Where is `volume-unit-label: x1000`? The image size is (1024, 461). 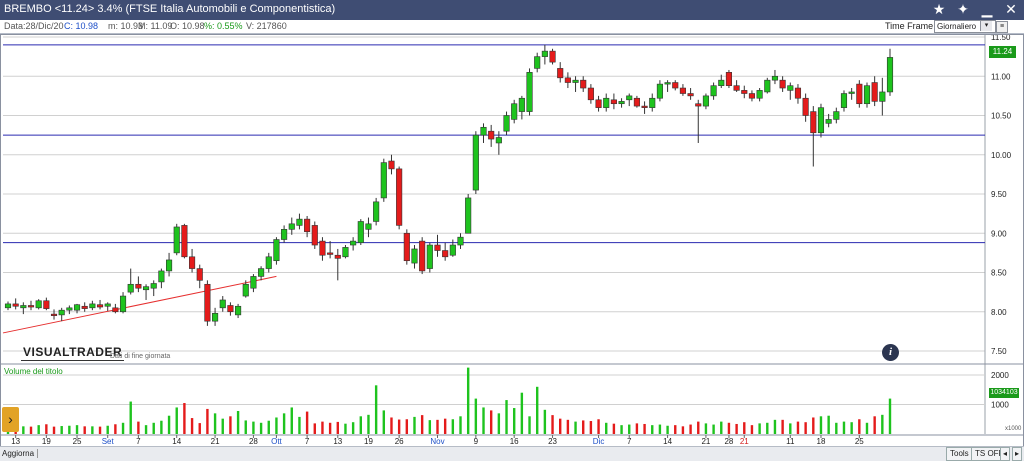 volume-unit-label: x1000 is located at coordinates (1013, 429).